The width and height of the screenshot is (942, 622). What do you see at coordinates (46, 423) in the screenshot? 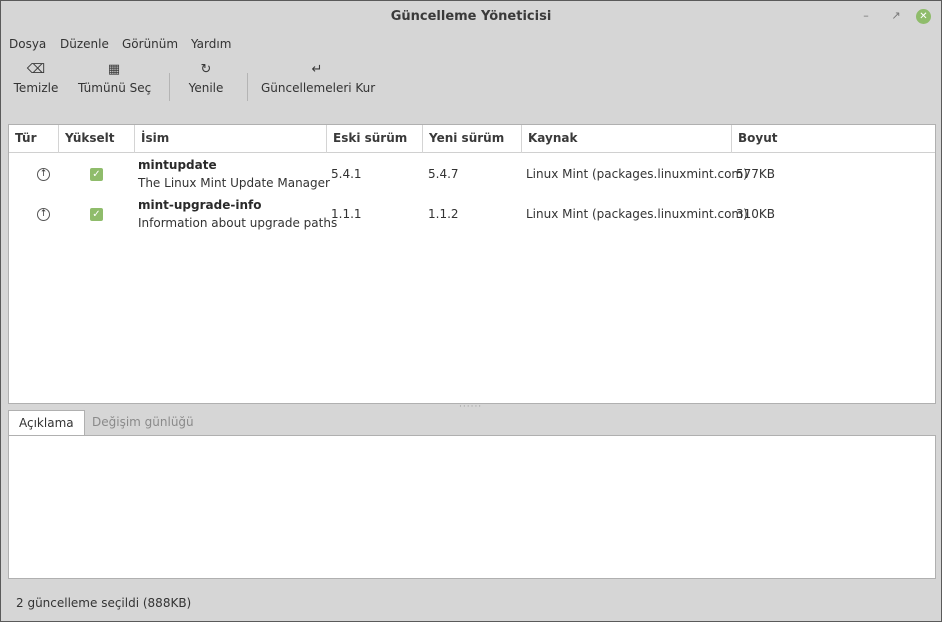
I see `tab-description: Açıklama` at bounding box center [46, 423].